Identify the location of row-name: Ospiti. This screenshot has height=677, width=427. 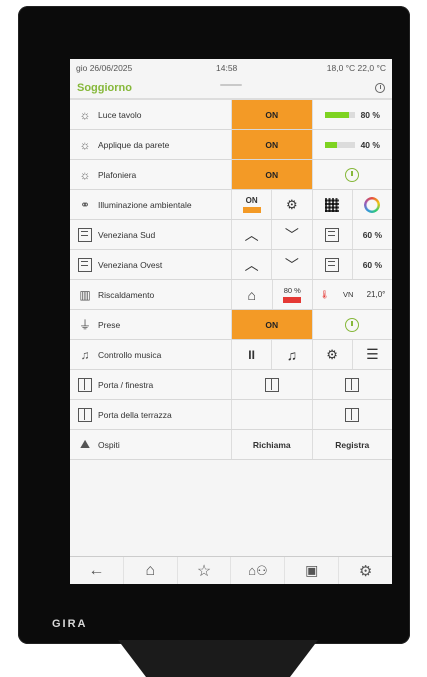
(109, 444).